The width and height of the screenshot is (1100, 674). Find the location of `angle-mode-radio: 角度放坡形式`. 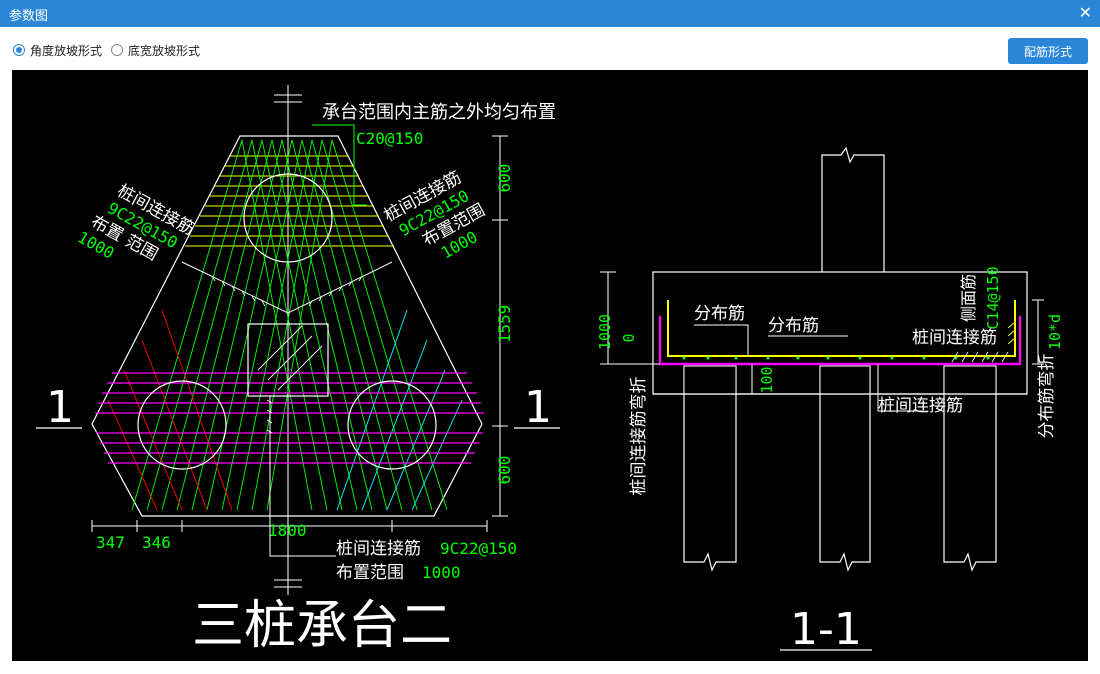

angle-mode-radio: 角度放坡形式 is located at coordinates (57, 50).